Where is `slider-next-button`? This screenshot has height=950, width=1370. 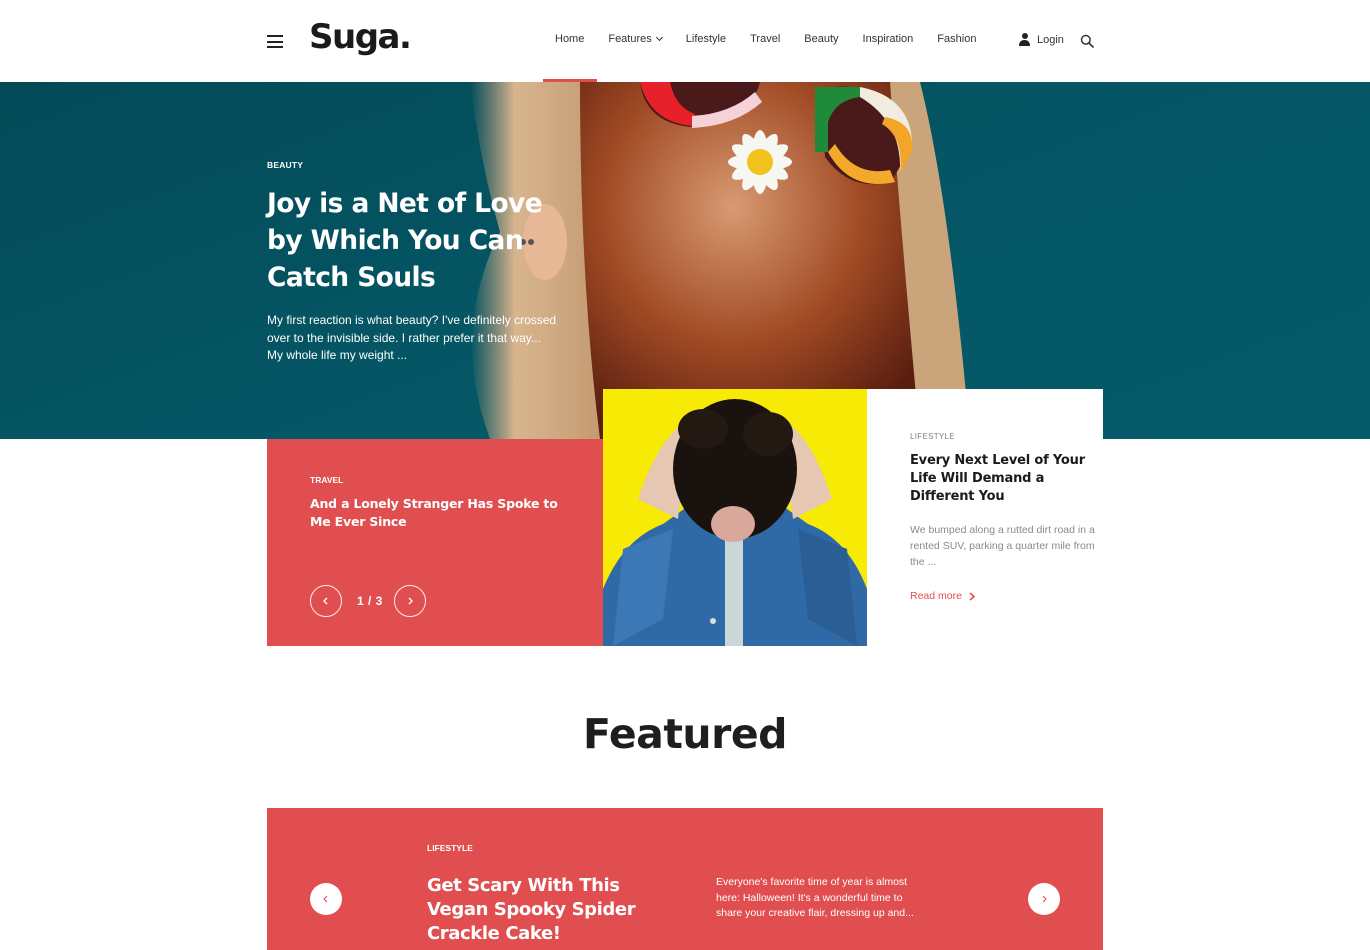
slider-next-button is located at coordinates (410, 601).